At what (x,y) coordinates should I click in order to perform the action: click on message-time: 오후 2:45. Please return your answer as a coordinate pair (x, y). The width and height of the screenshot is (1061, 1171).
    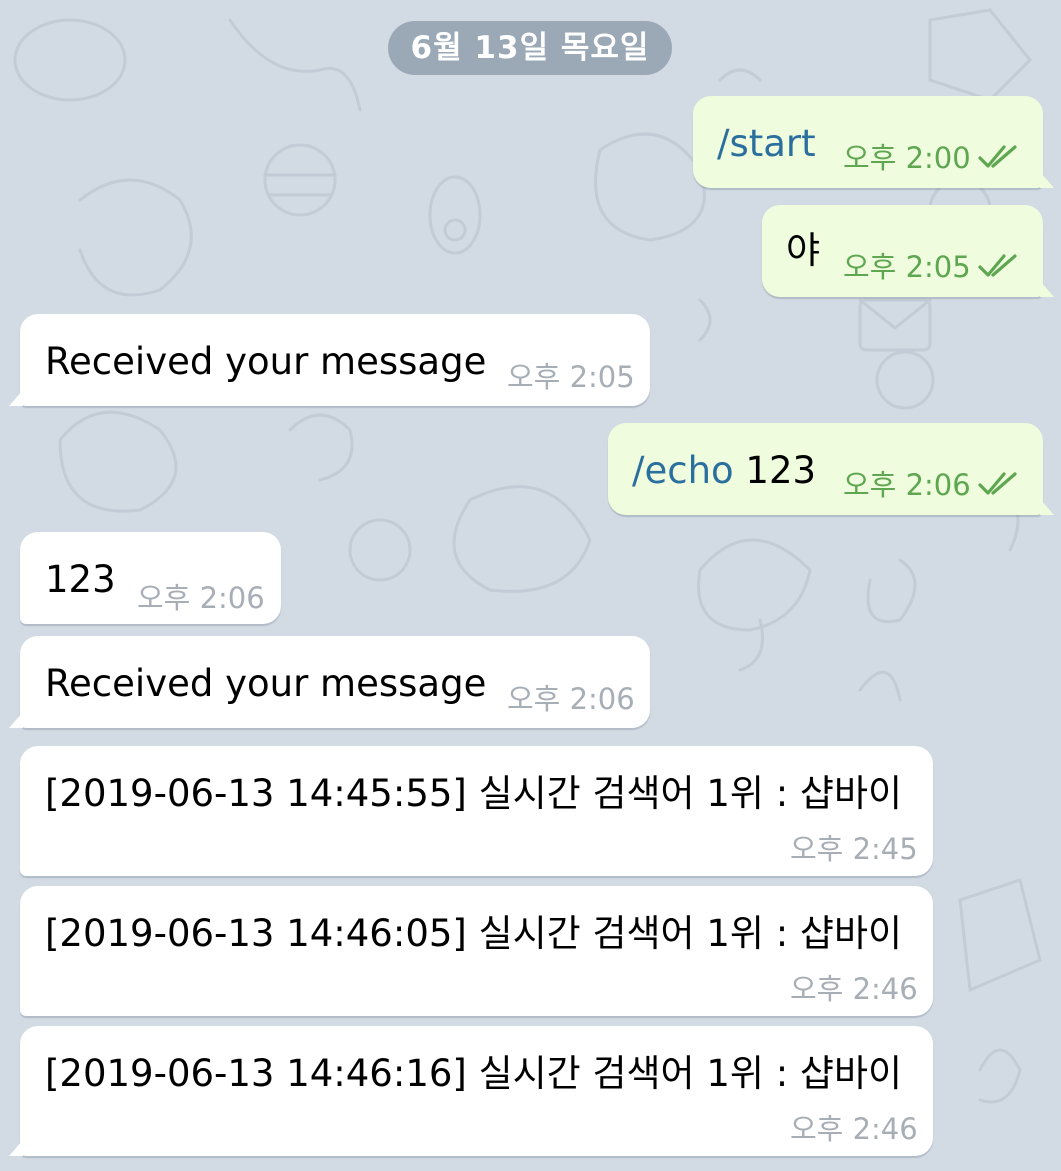
    Looking at the image, I should click on (854, 849).